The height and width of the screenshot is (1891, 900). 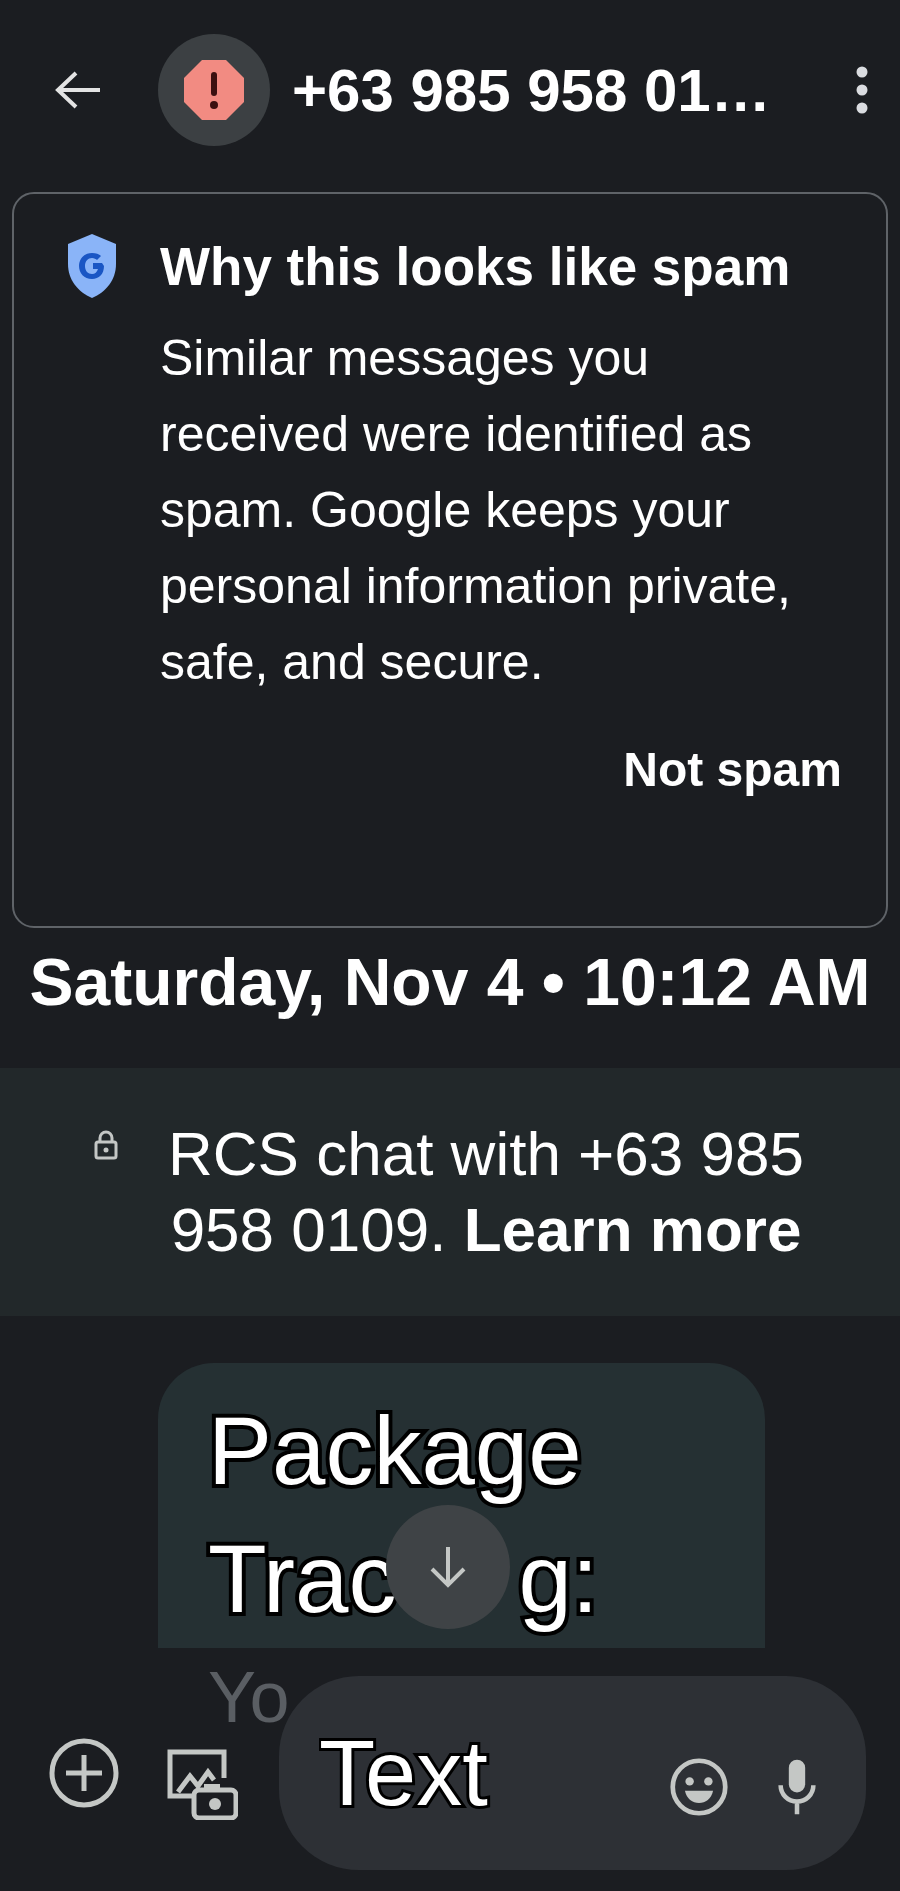 I want to click on card-text: Similar messages you received were identified as spam. Google keeps your personal information private, safe, and secure., so click(x=476, y=510).